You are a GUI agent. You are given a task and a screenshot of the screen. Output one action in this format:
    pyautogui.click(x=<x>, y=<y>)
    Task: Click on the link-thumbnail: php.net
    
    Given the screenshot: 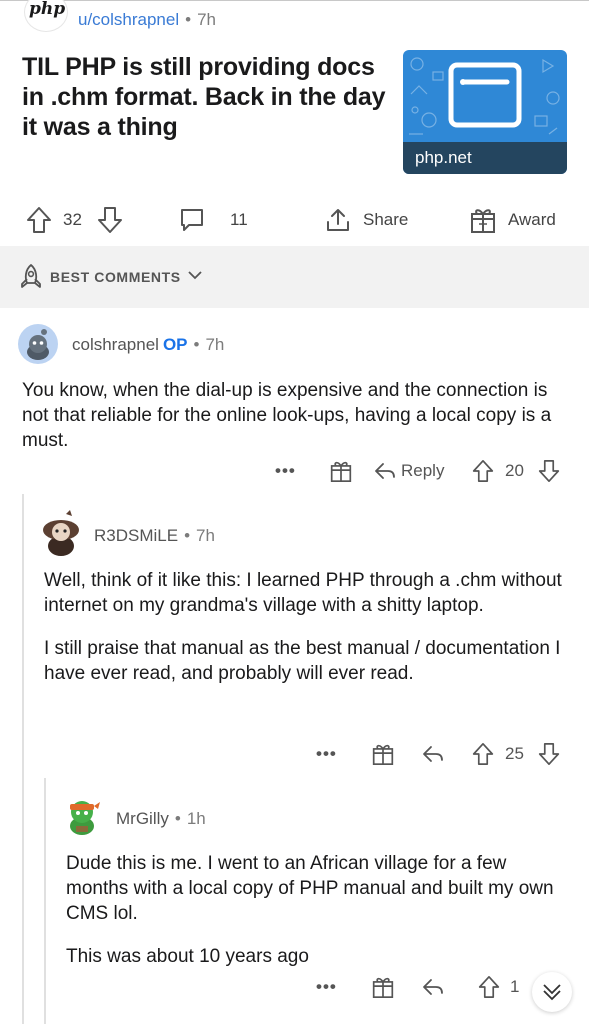 What is the action you would take?
    pyautogui.click(x=485, y=112)
    